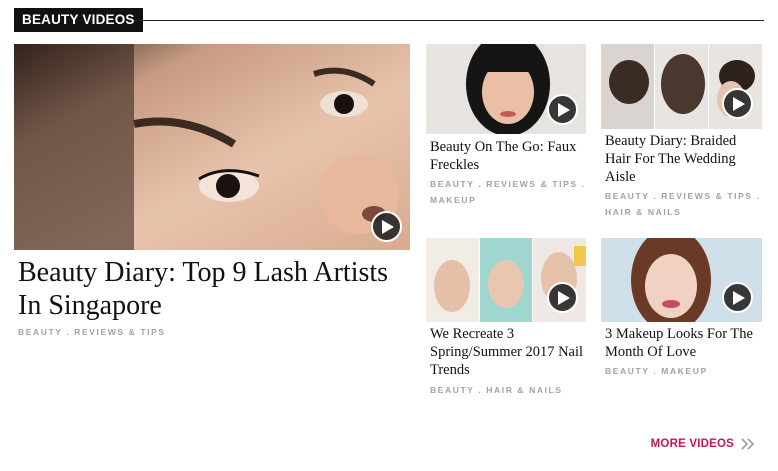  I want to click on video-thumbnail-makeup-looks, so click(681, 280).